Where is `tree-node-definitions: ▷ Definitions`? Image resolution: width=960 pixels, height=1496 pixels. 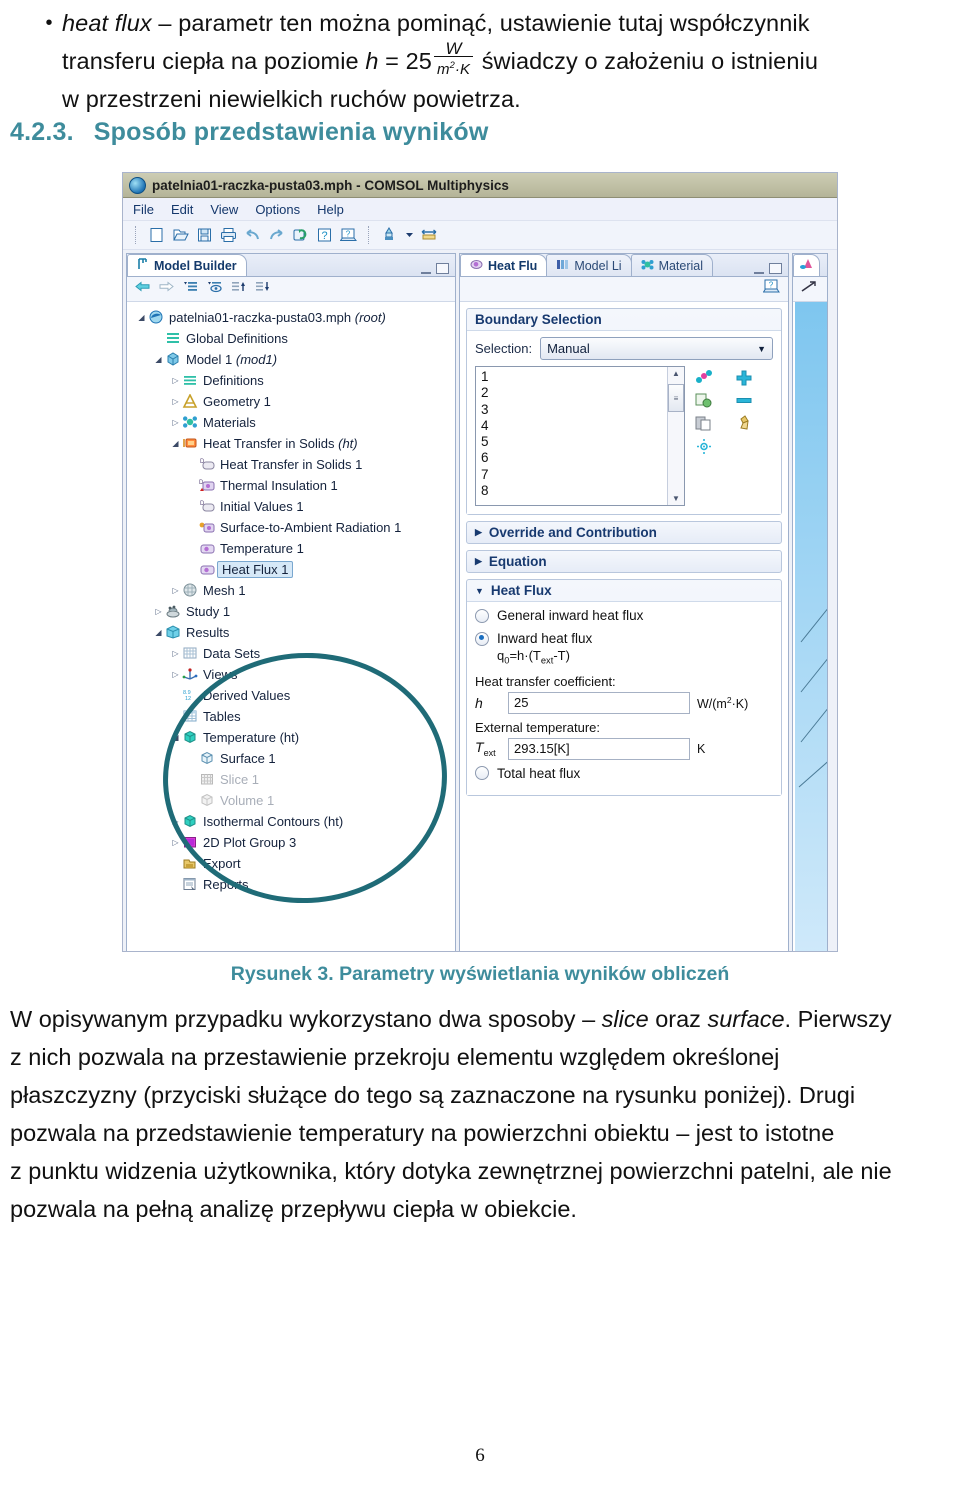 tree-node-definitions: ▷ Definitions is located at coordinates (293, 380).